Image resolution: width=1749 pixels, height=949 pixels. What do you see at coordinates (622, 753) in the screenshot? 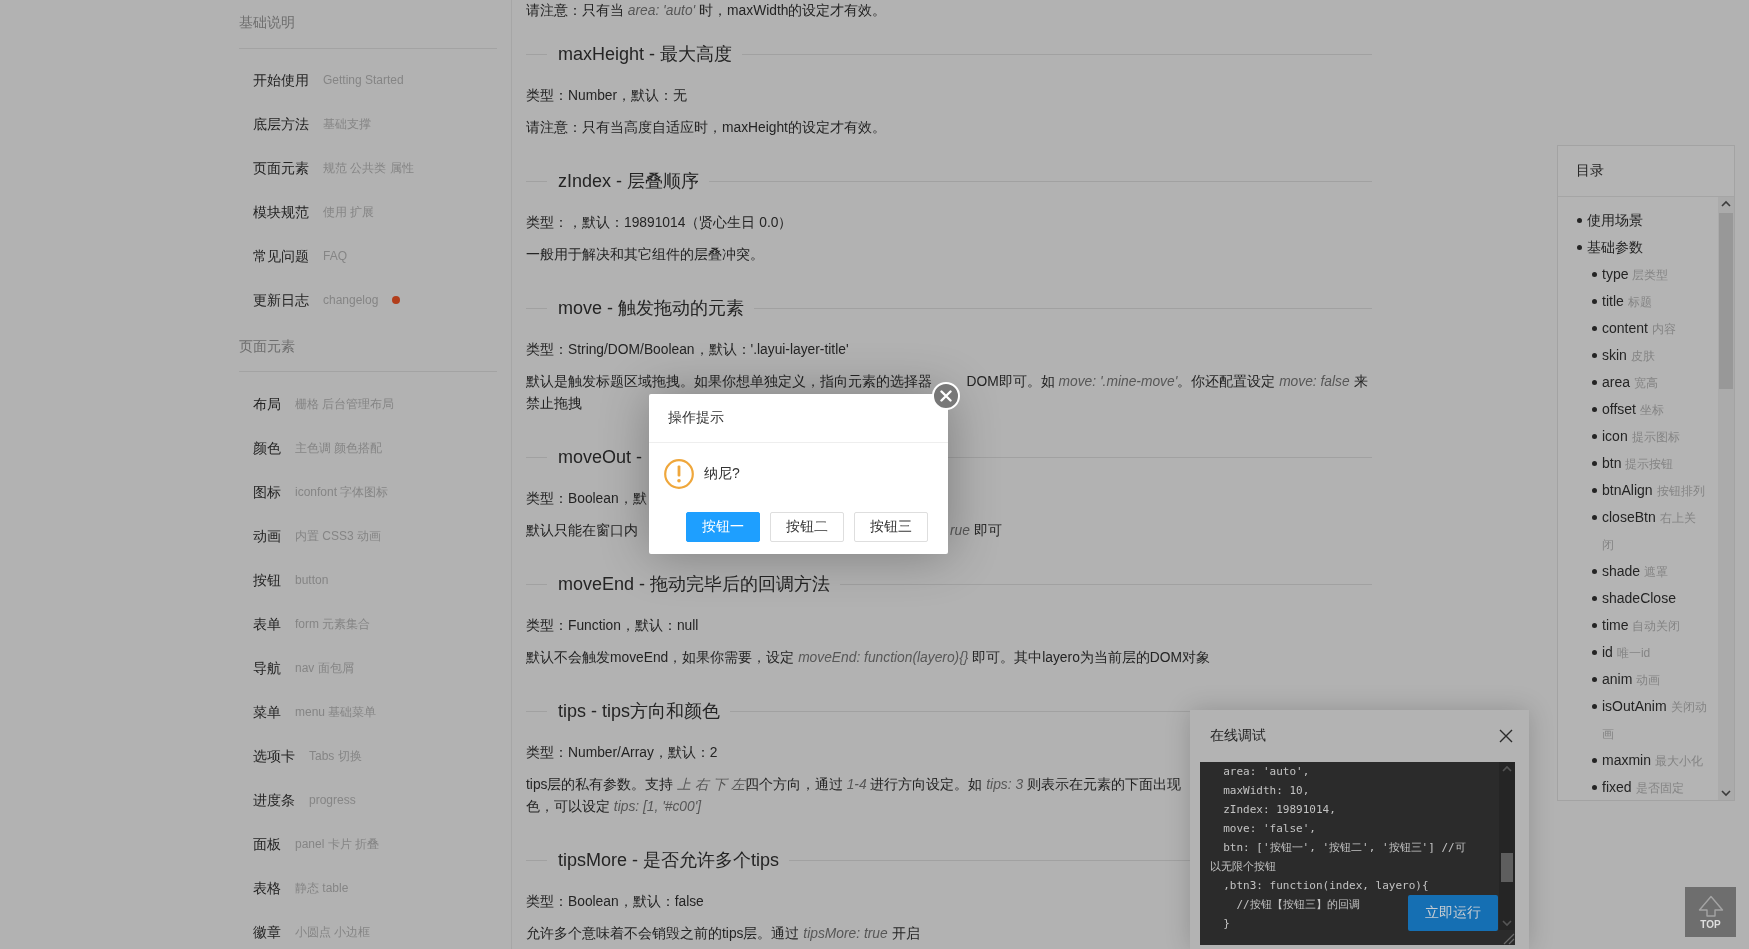
I see `paragraph: 类型：Number/Array，默认：2` at bounding box center [622, 753].